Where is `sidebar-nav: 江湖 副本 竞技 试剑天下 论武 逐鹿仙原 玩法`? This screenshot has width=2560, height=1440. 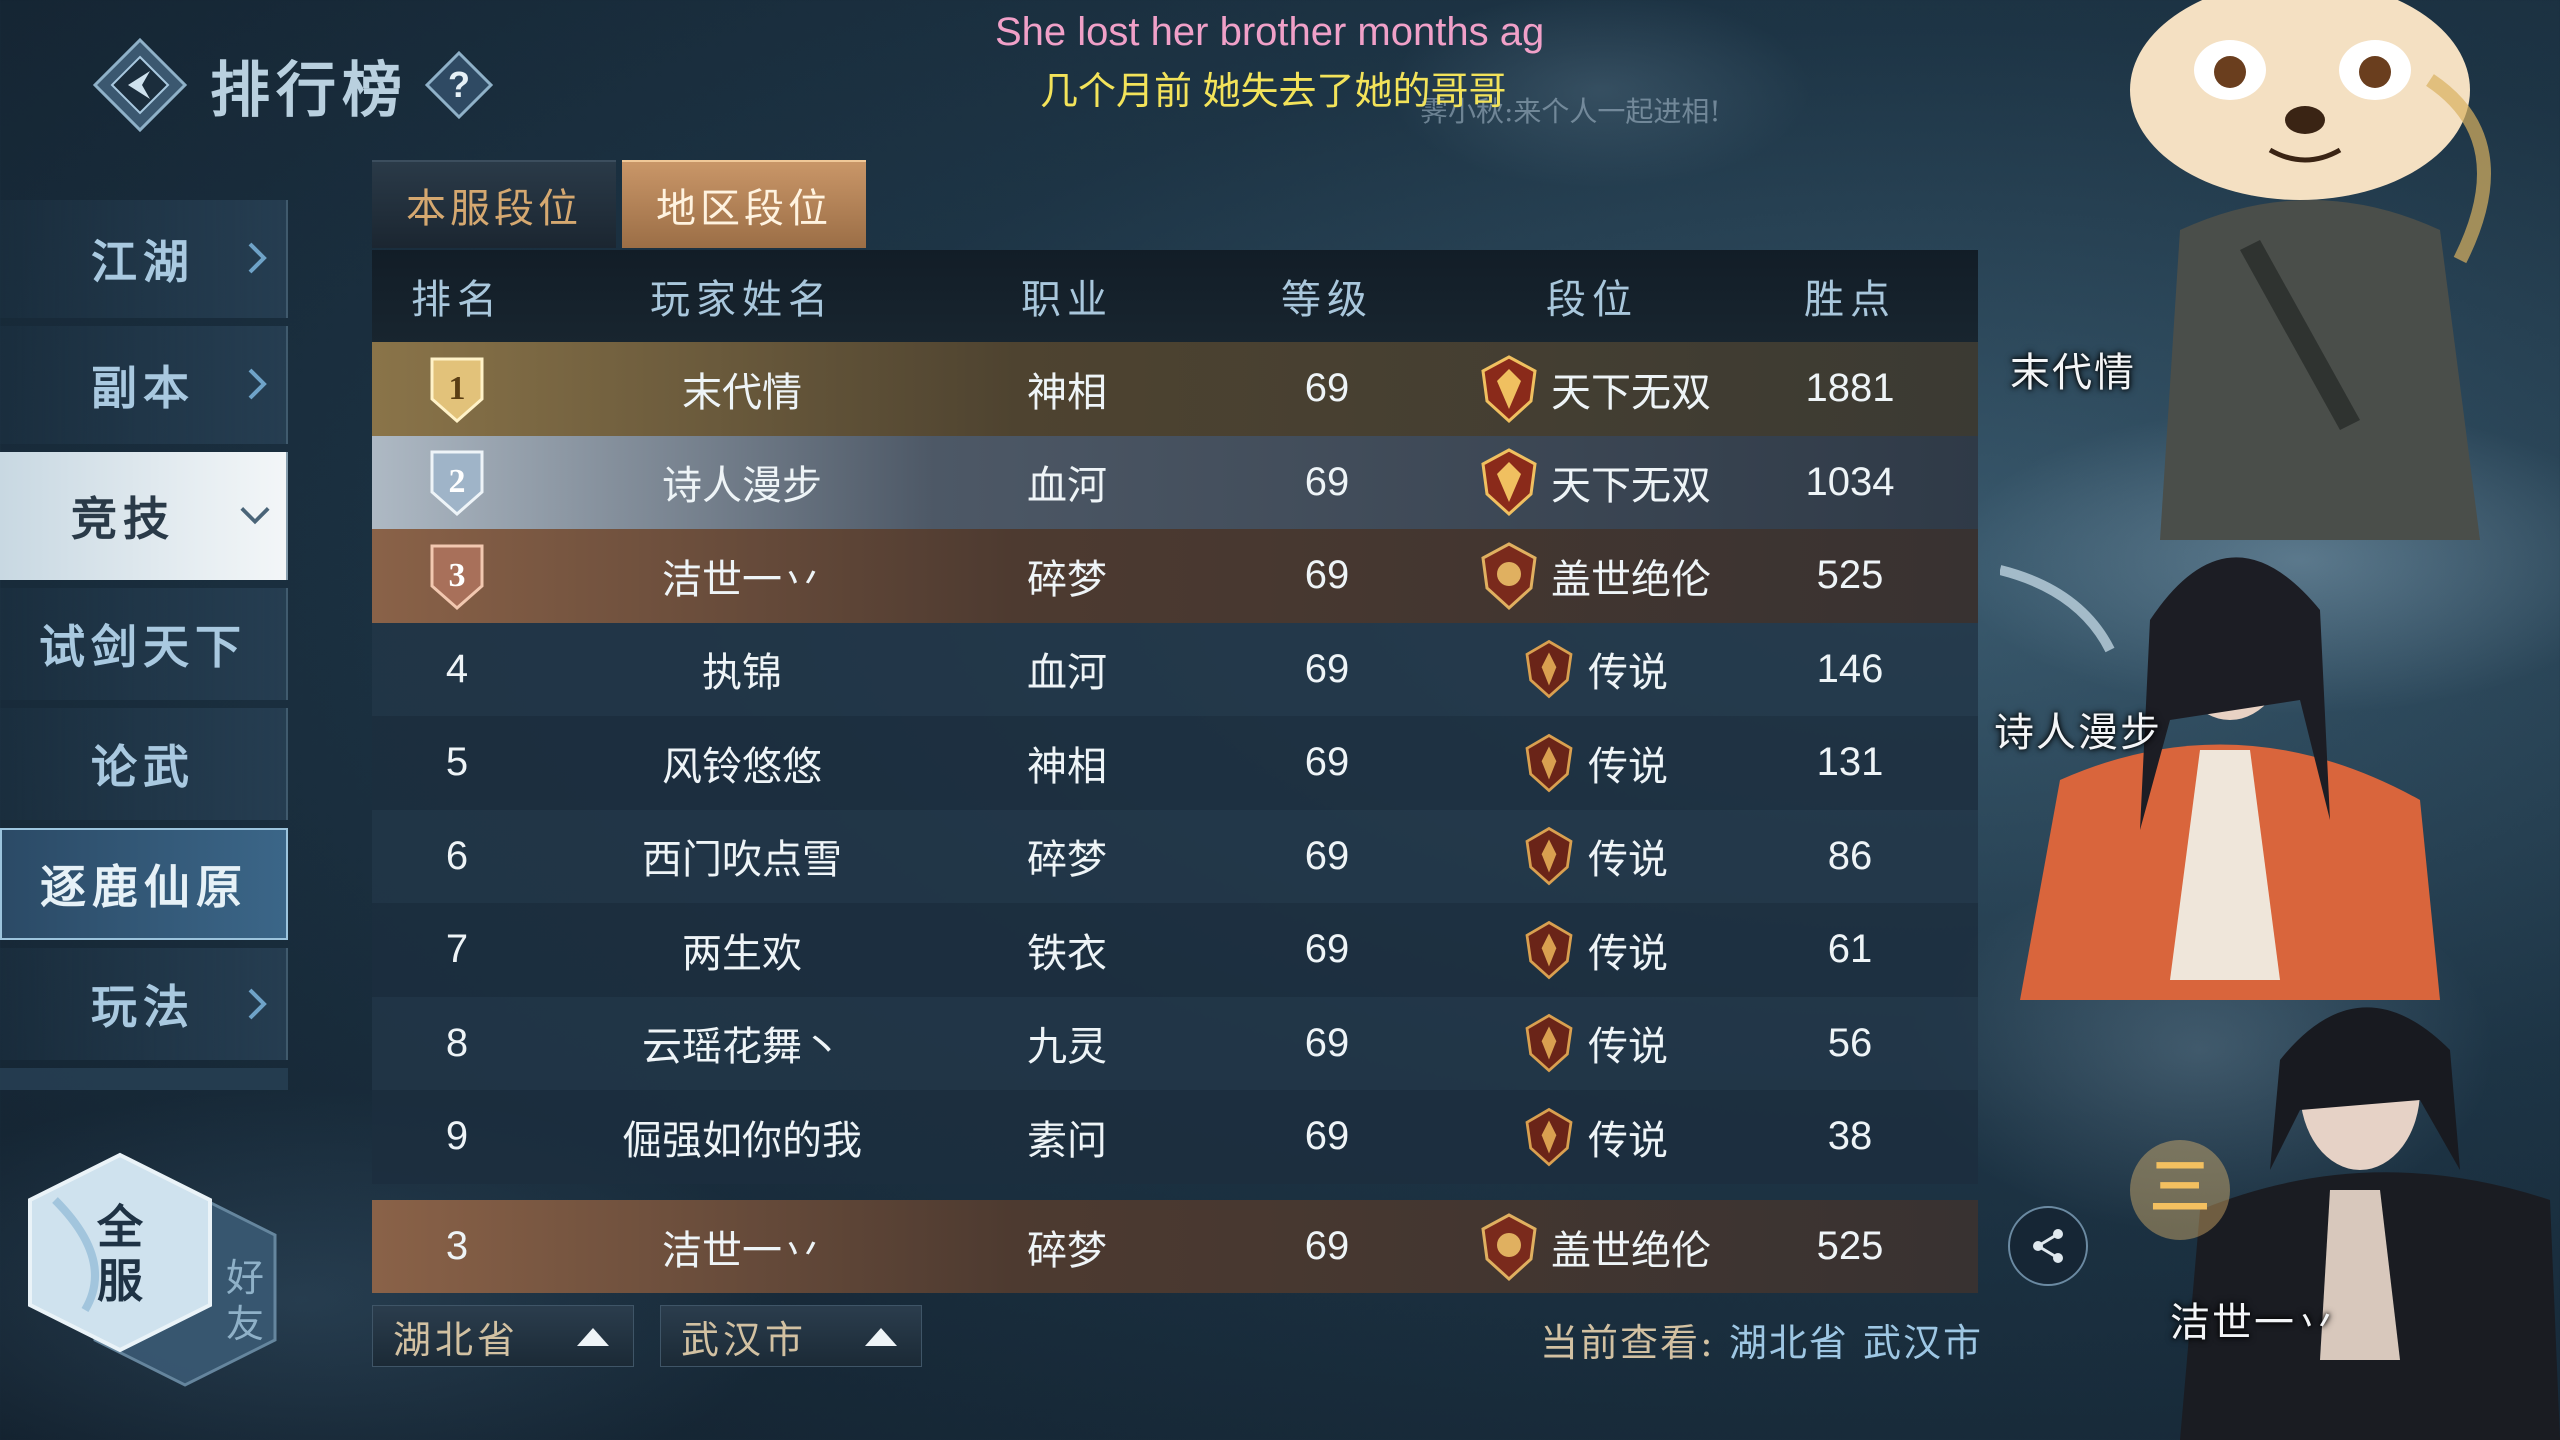 sidebar-nav: 江湖 副本 竞技 试剑天下 论武 逐鹿仙原 玩法 is located at coordinates (145, 645).